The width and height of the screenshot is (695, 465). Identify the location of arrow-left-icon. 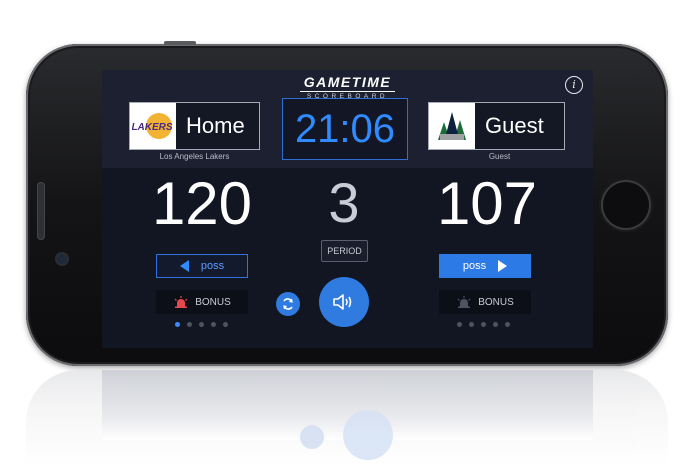
(184, 266).